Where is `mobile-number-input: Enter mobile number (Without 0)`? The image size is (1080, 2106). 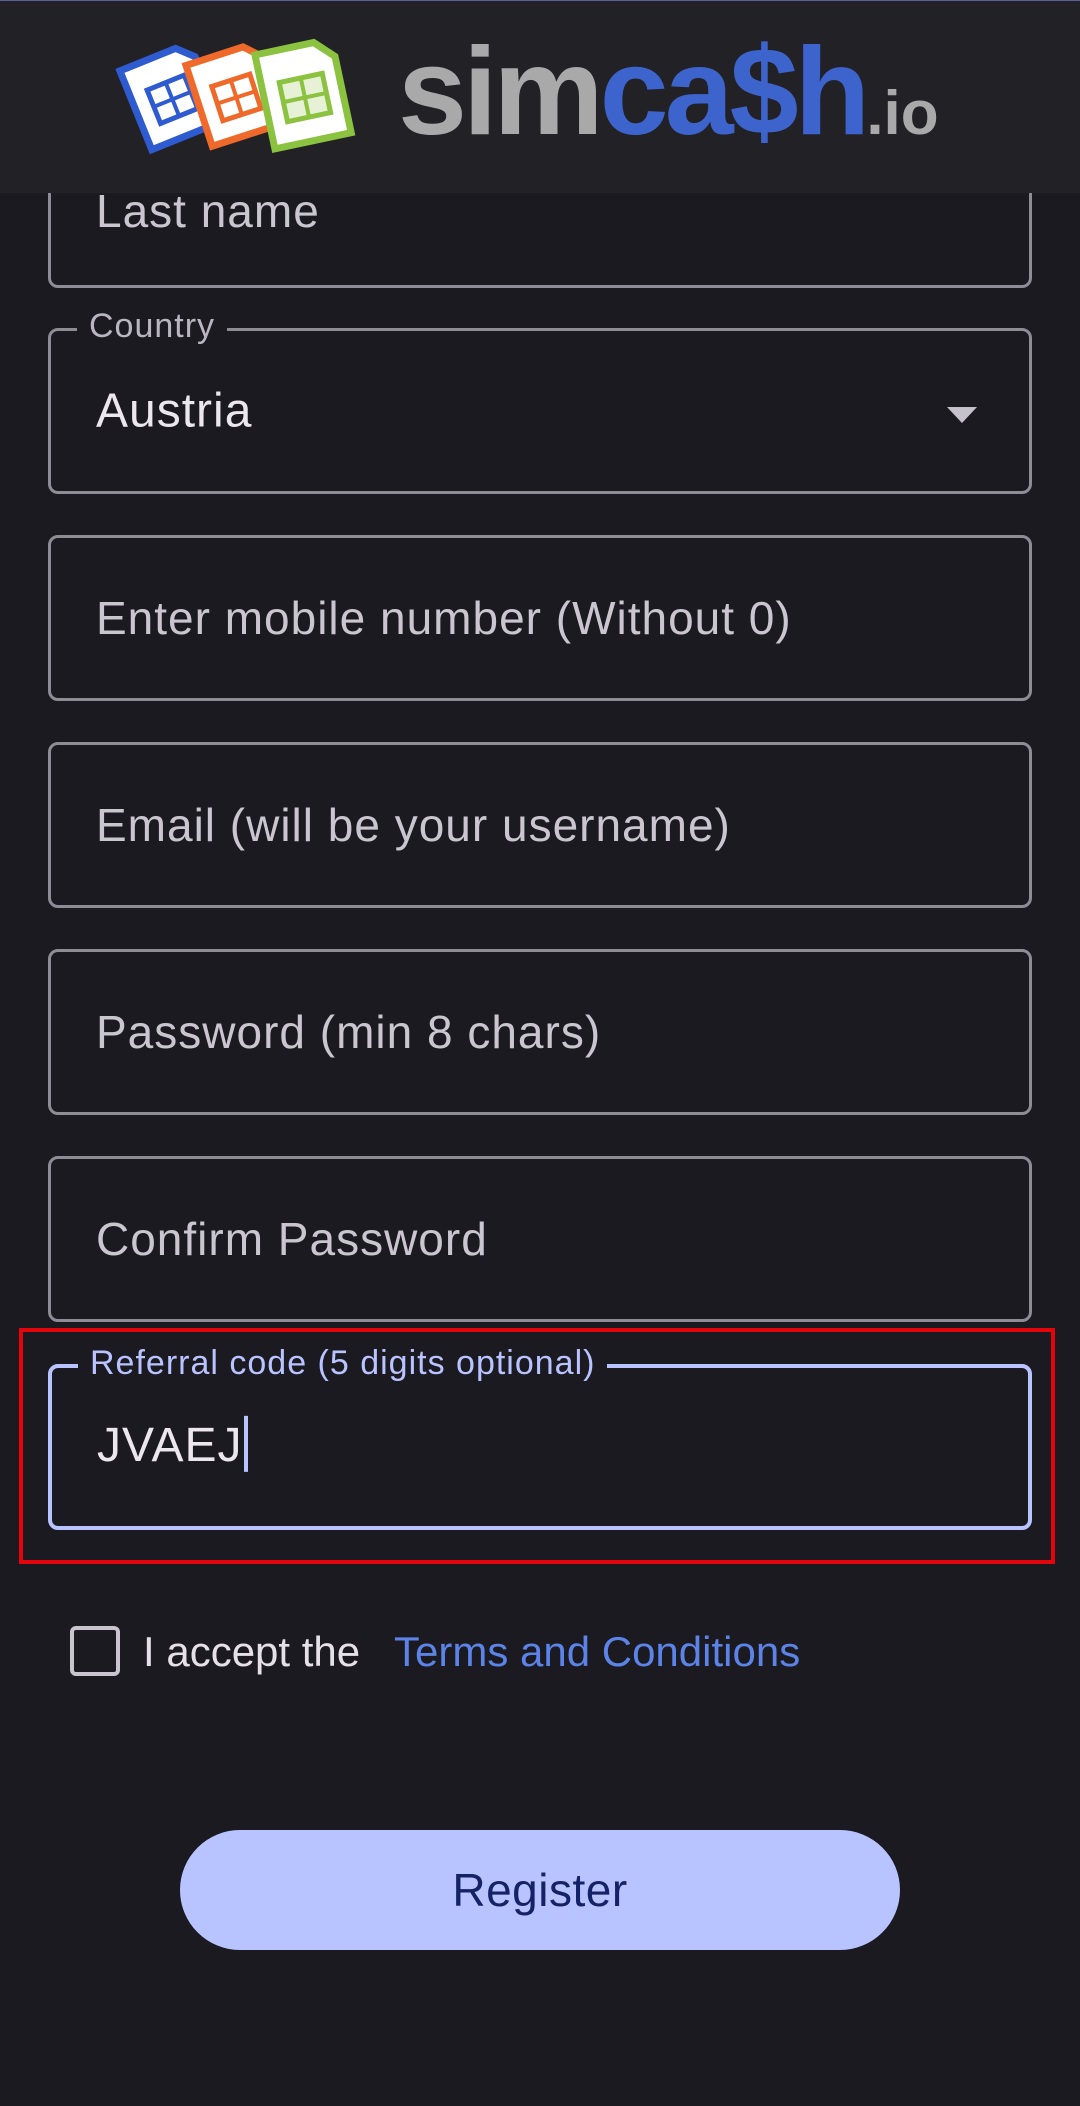 mobile-number-input: Enter mobile number (Without 0) is located at coordinates (540, 618).